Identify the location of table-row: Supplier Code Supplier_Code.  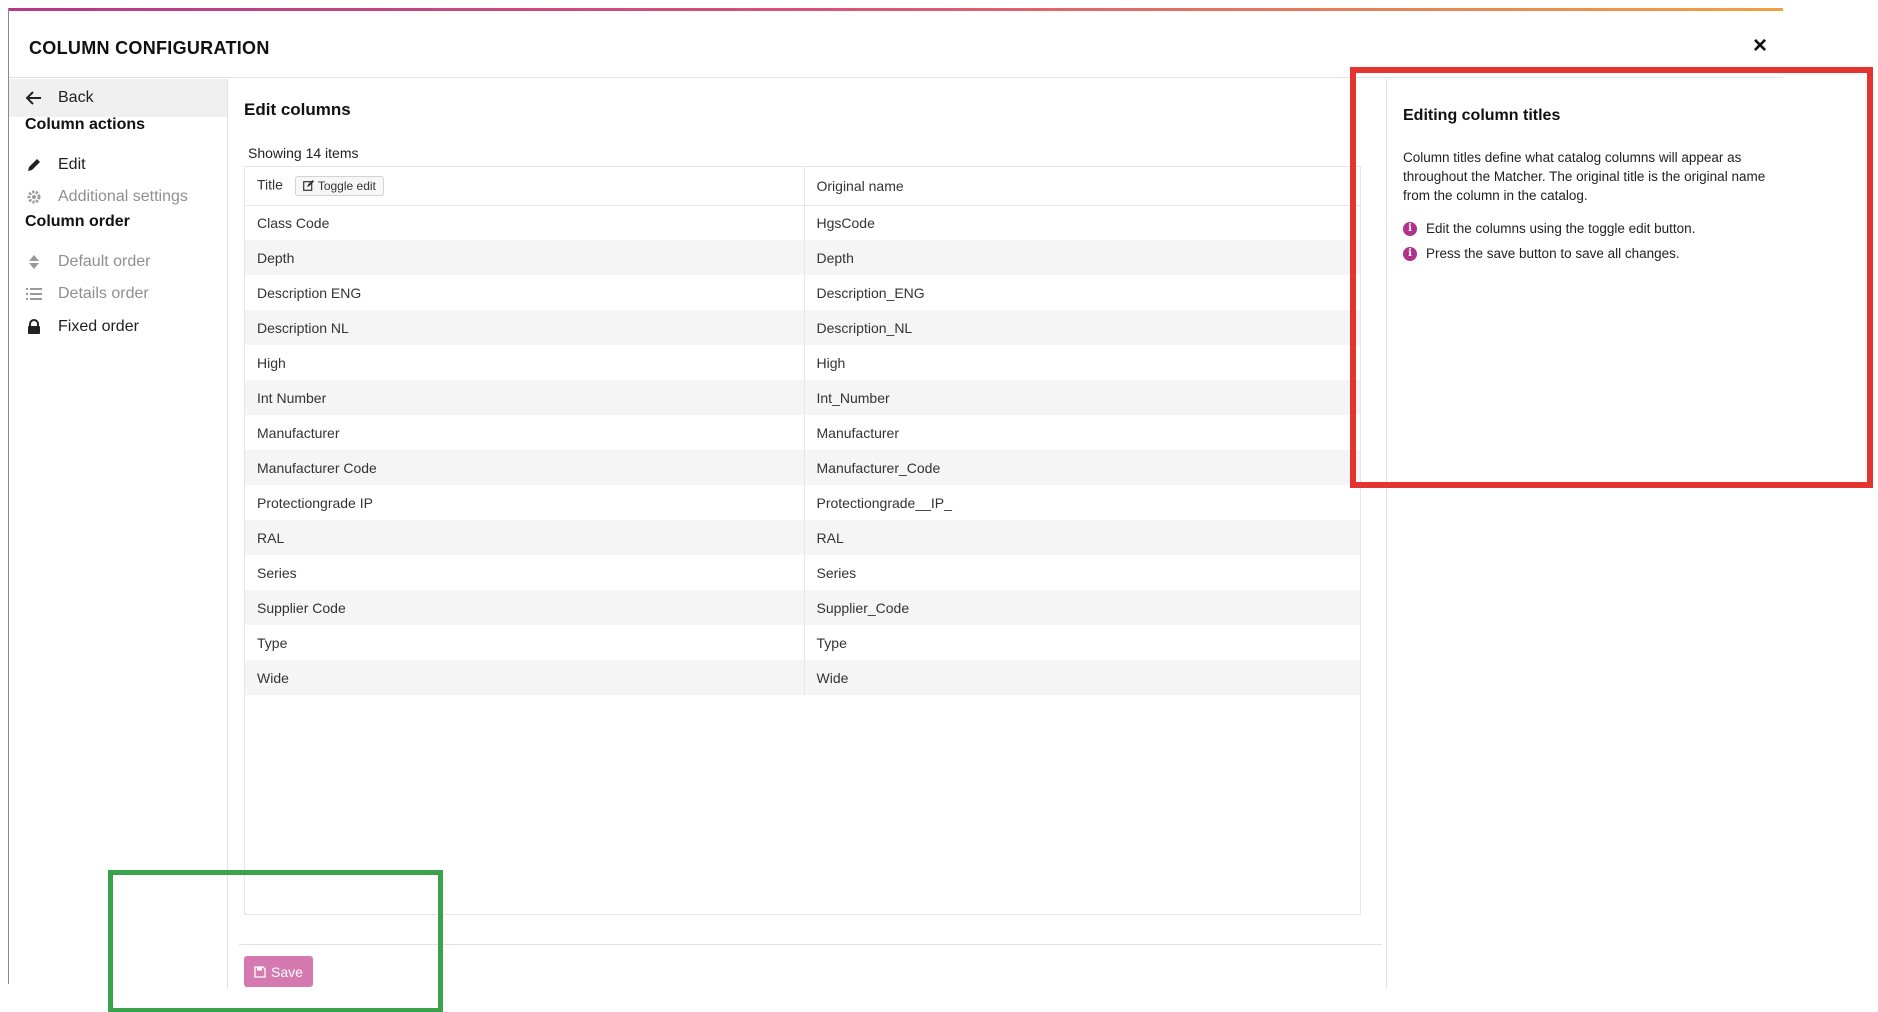
(802, 607).